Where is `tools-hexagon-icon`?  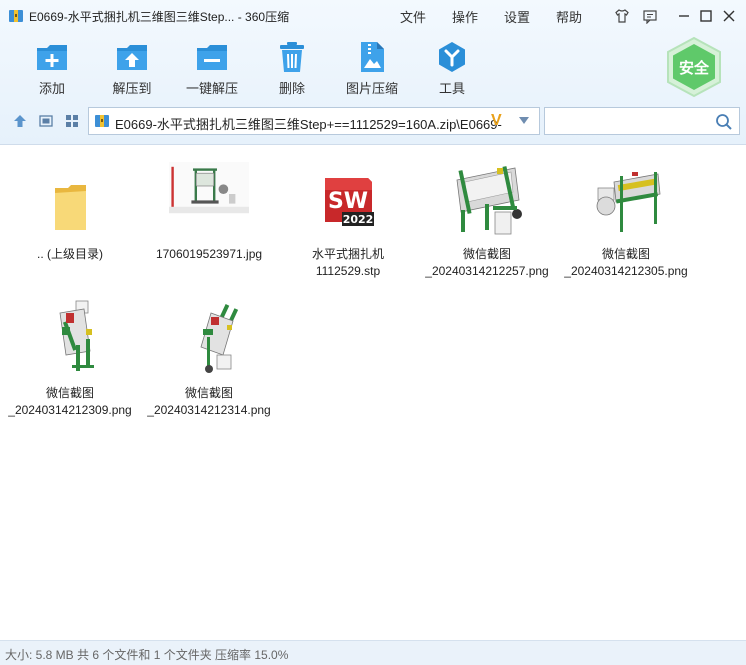
tools-hexagon-icon is located at coordinates (452, 57).